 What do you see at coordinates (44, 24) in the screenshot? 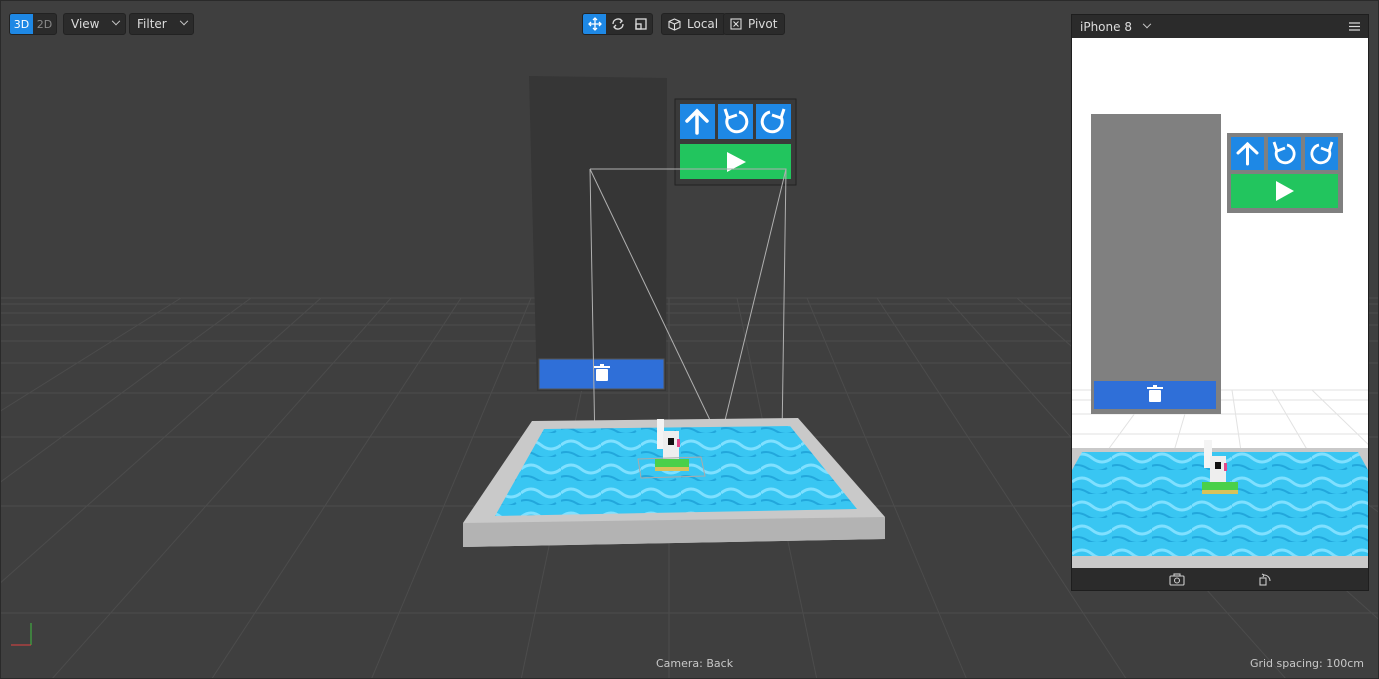
I see `mode-2d-button: 2D` at bounding box center [44, 24].